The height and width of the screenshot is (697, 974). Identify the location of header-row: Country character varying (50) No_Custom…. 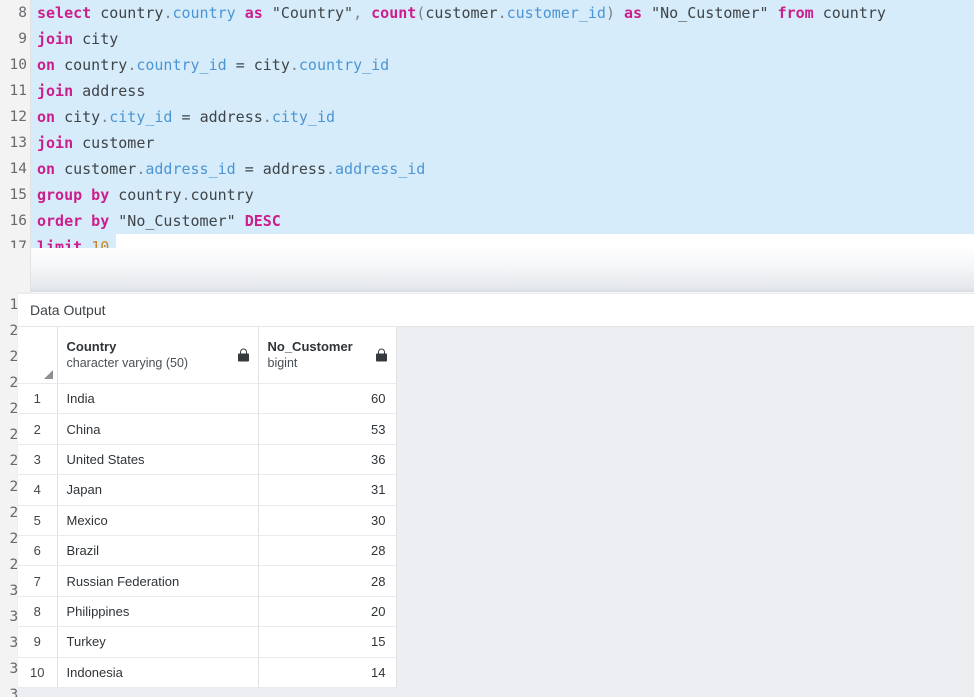
(207, 355).